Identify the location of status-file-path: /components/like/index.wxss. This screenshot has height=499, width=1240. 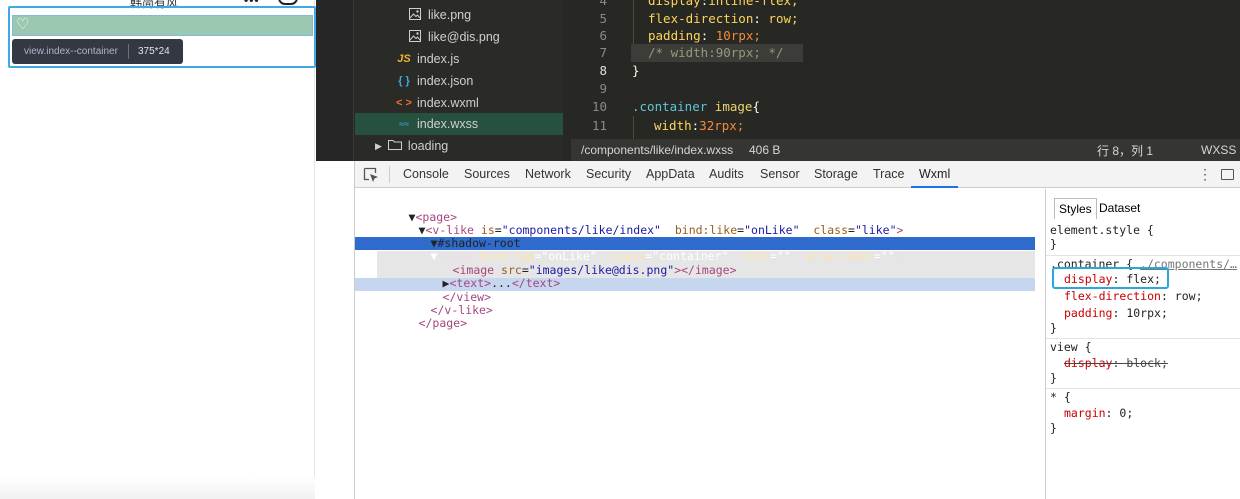
(657, 150).